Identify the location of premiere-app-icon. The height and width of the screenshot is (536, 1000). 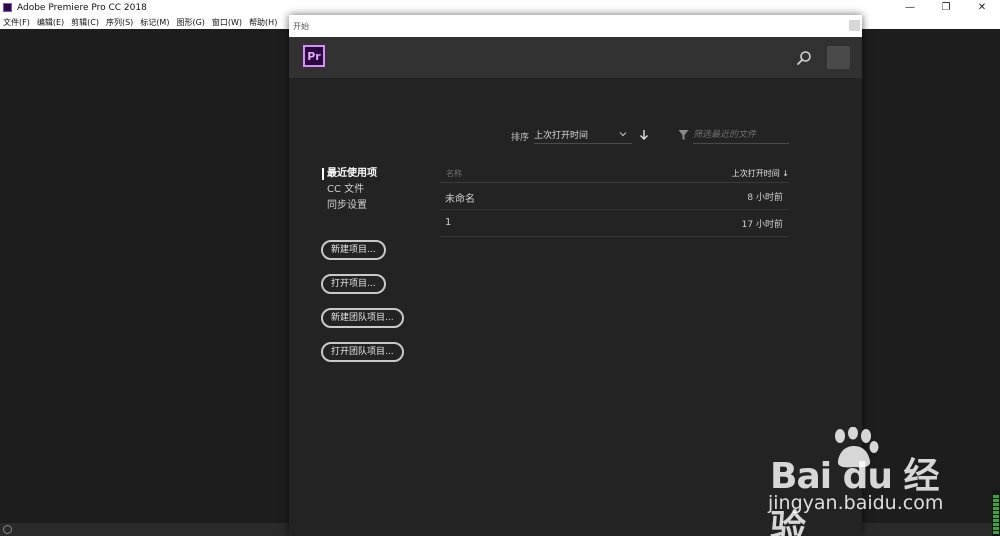
(7, 7).